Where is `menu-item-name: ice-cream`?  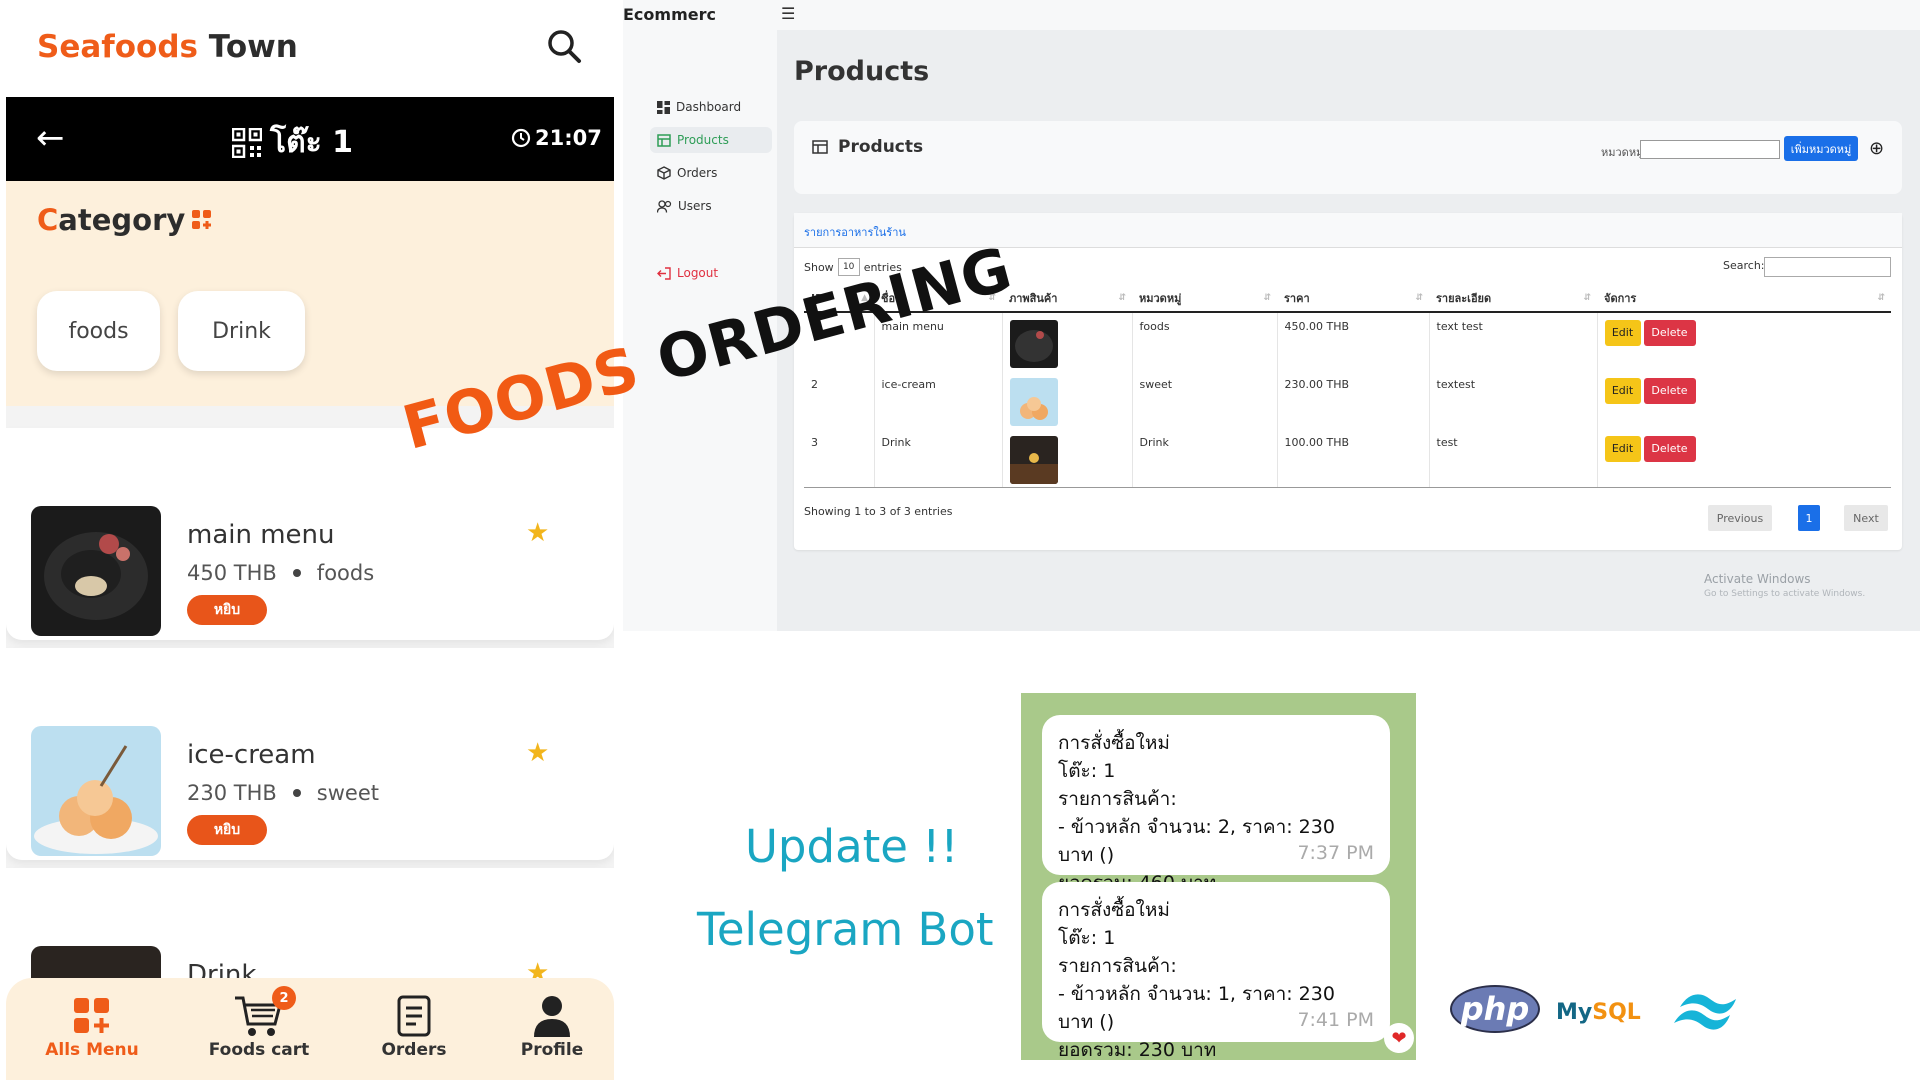
menu-item-name: ice-cream is located at coordinates (251, 755).